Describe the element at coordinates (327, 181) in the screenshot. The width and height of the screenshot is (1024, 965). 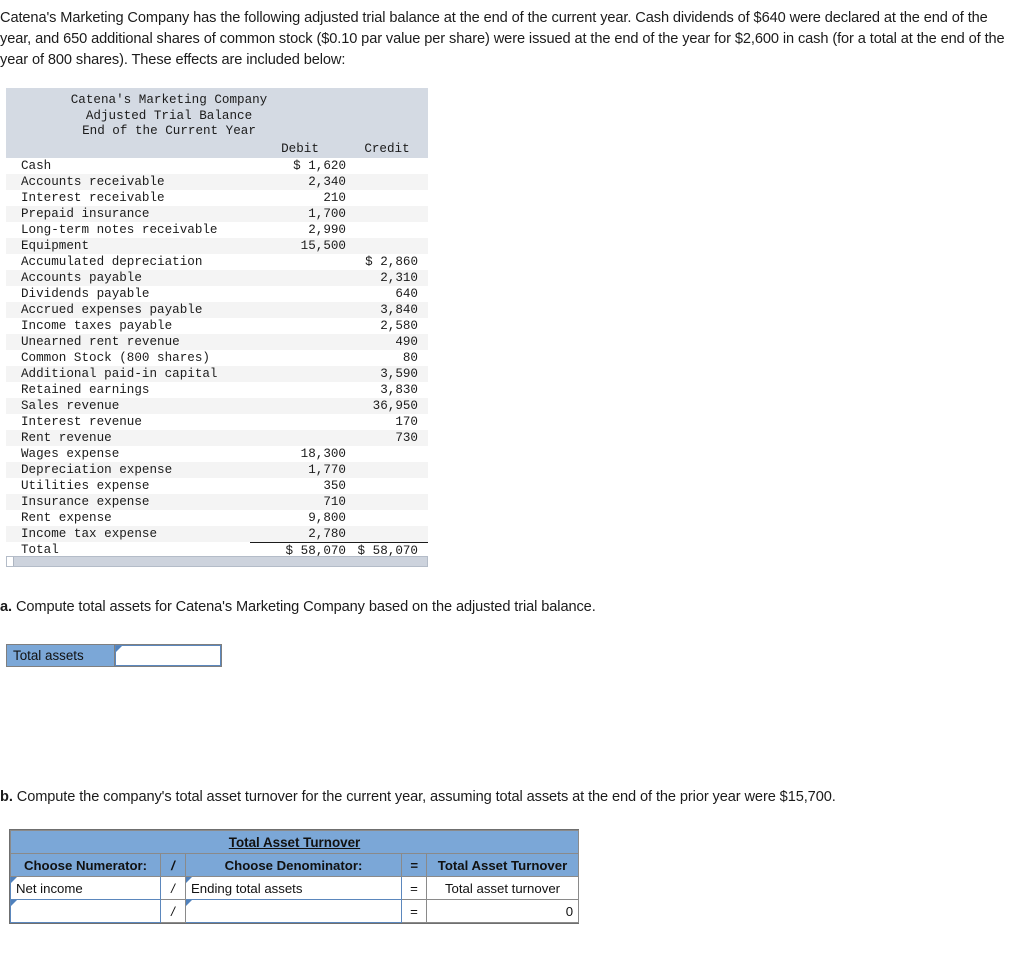
I see `debit-amount: 2,340` at that location.